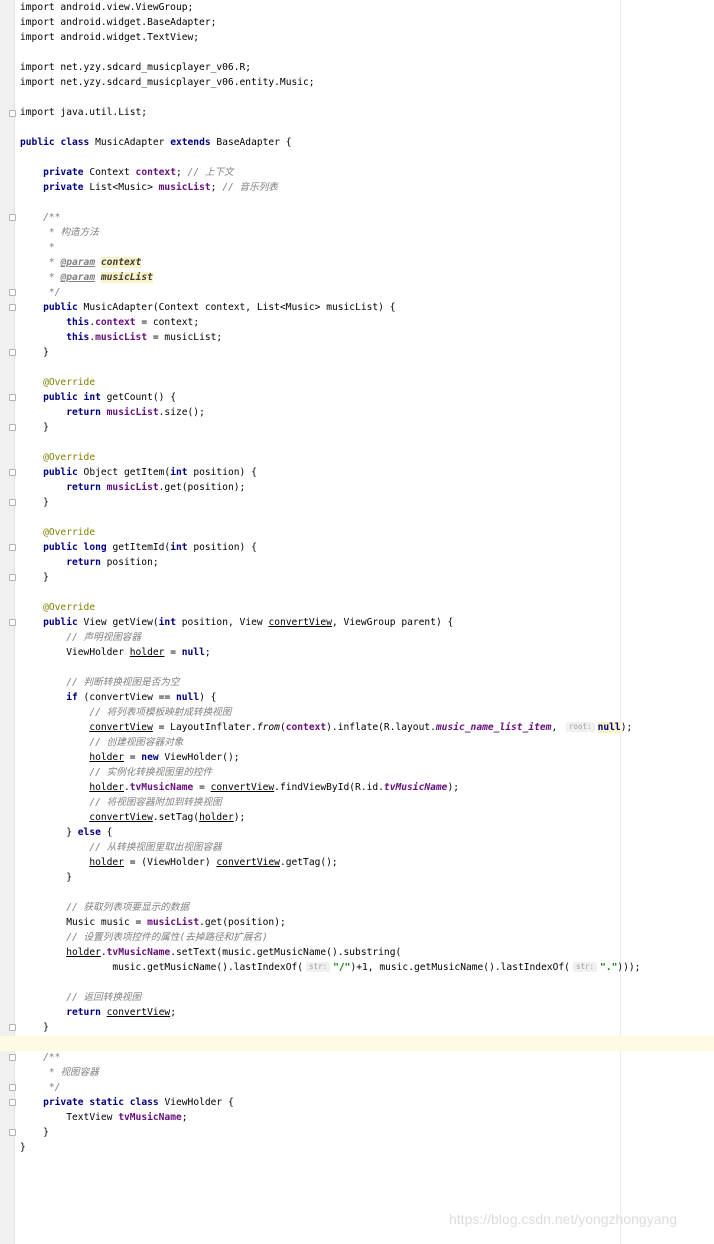 The image size is (714, 1244). I want to click on field-name: context, so click(155, 172).